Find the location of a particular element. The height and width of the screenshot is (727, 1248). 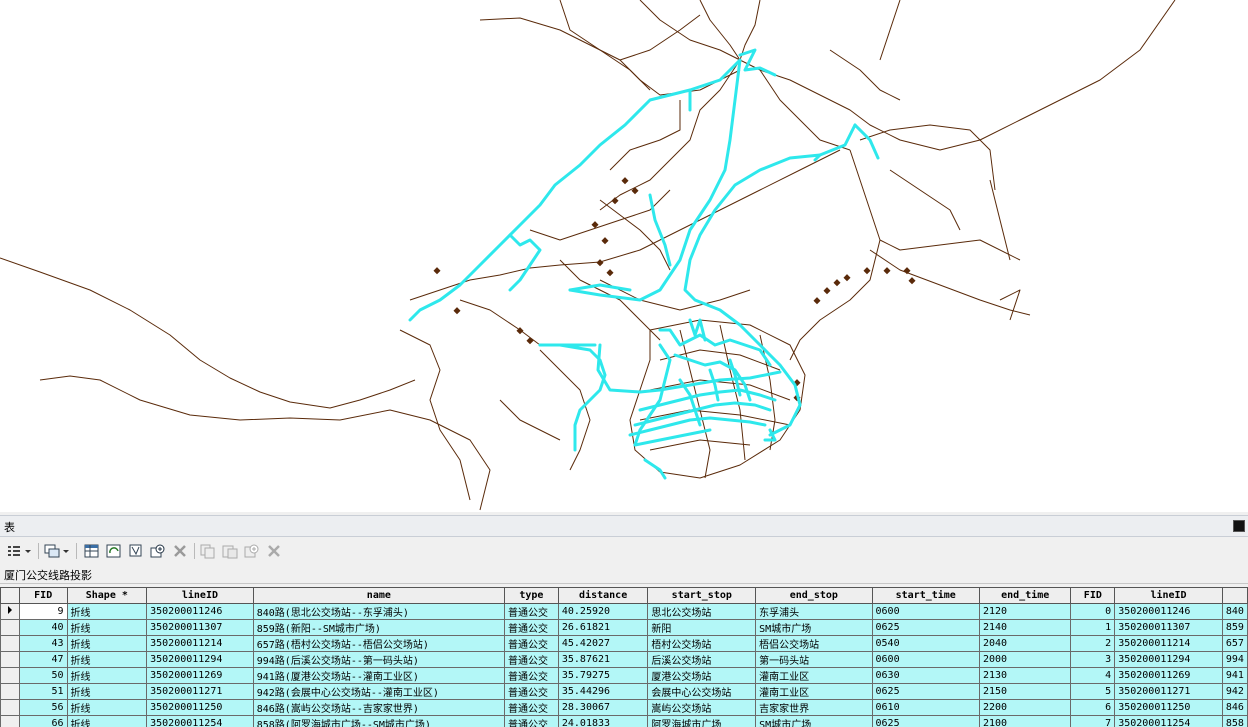

table-cell: 0630 is located at coordinates (925, 675).